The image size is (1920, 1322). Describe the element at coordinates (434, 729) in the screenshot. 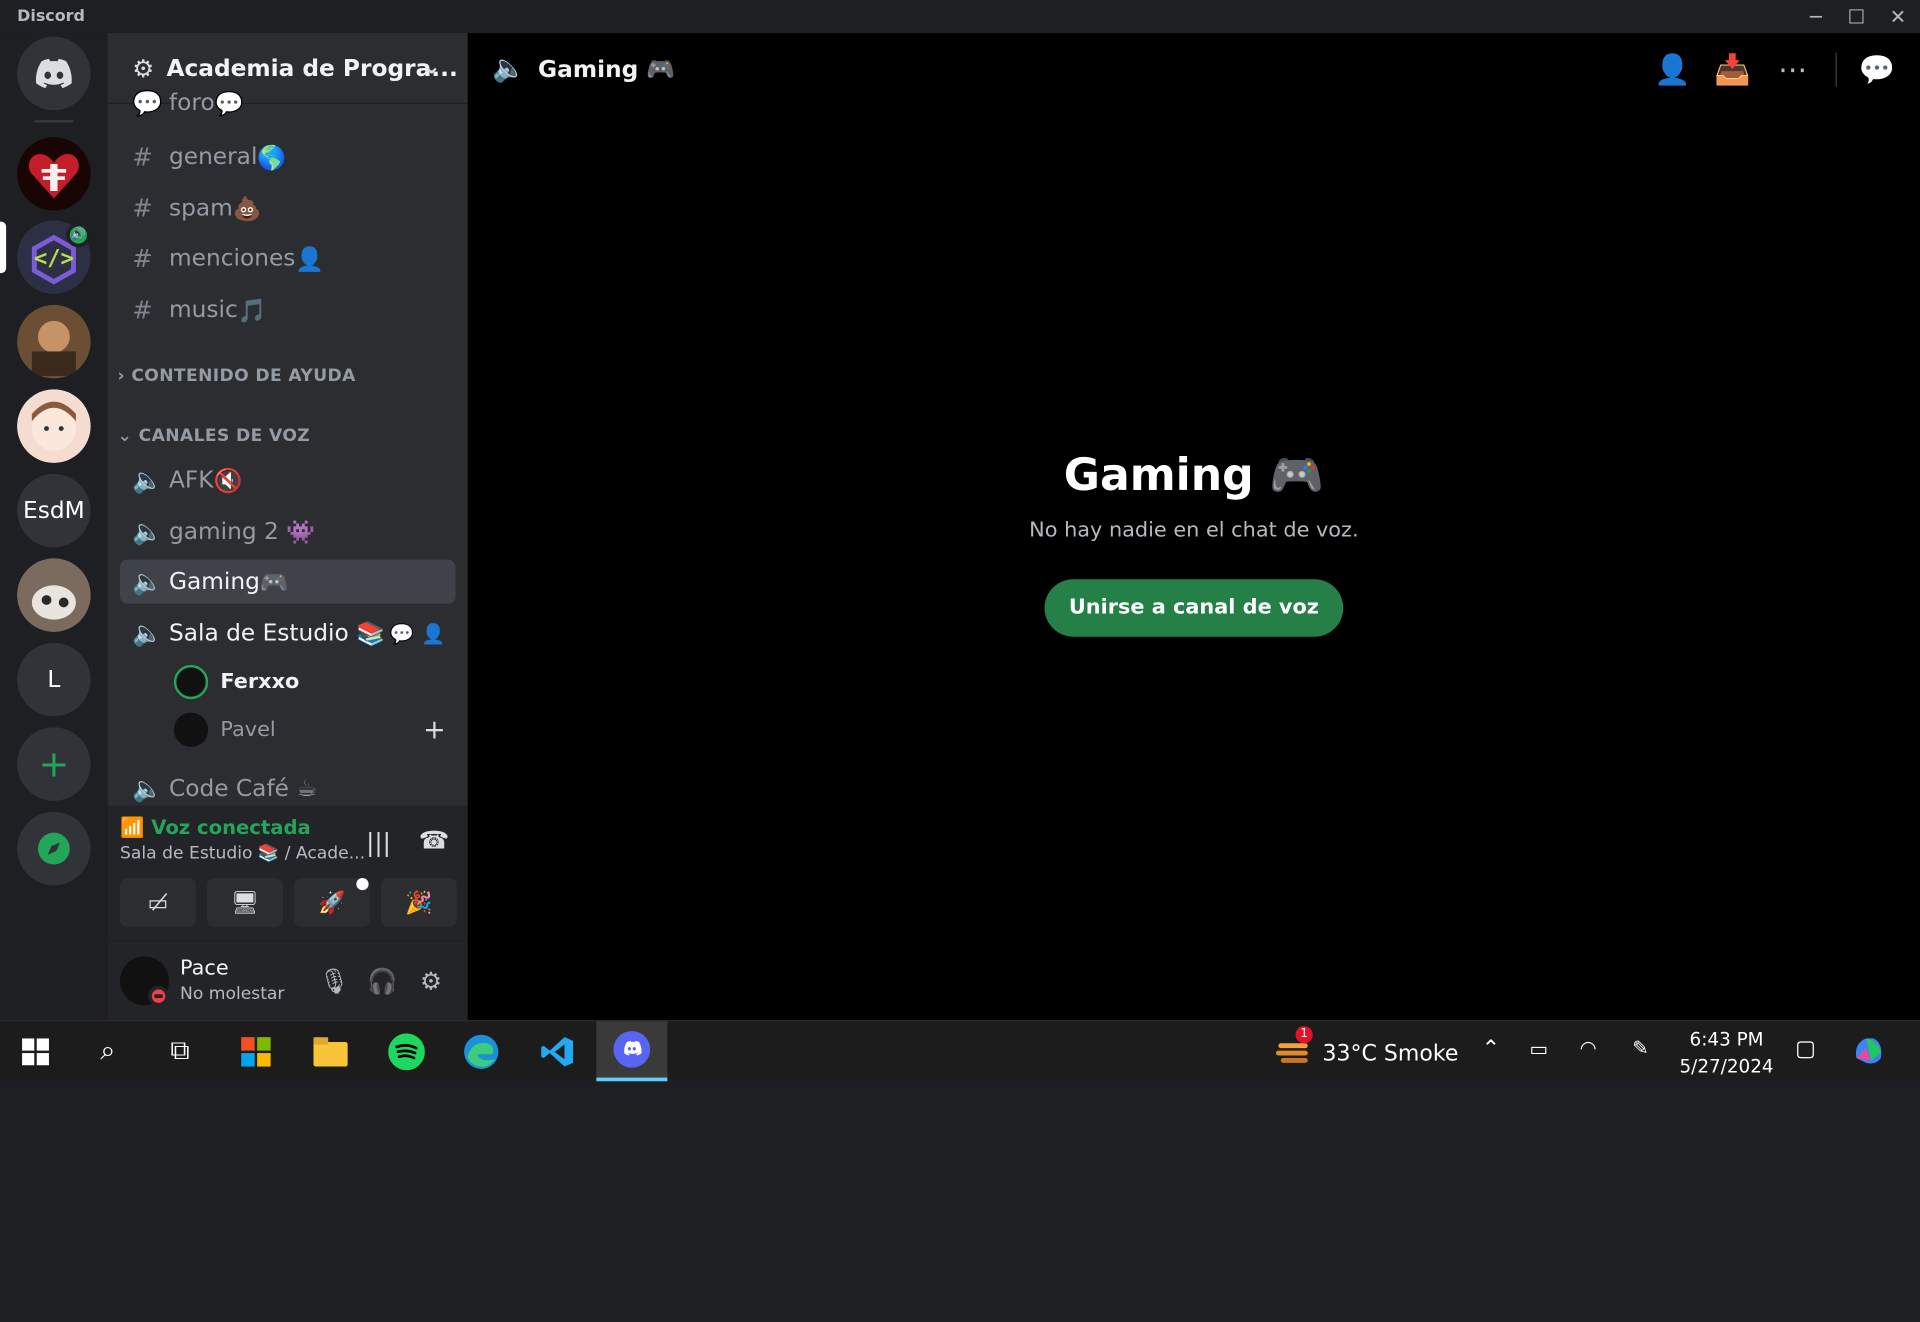

I see `plus-icon: +` at that location.